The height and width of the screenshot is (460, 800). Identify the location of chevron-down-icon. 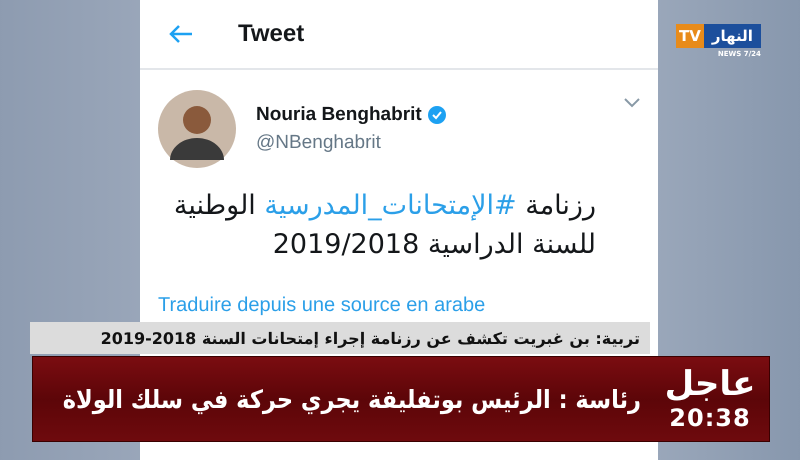
(632, 103).